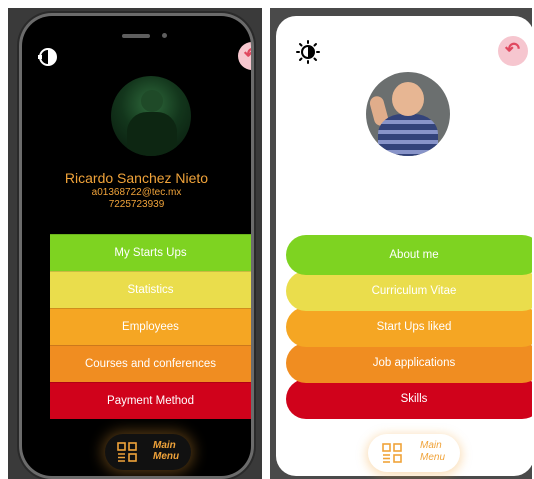 This screenshot has height=479, width=534. Describe the element at coordinates (150, 363) in the screenshot. I see `menu-item-courses-and-conferences: Courses and conferences` at that location.